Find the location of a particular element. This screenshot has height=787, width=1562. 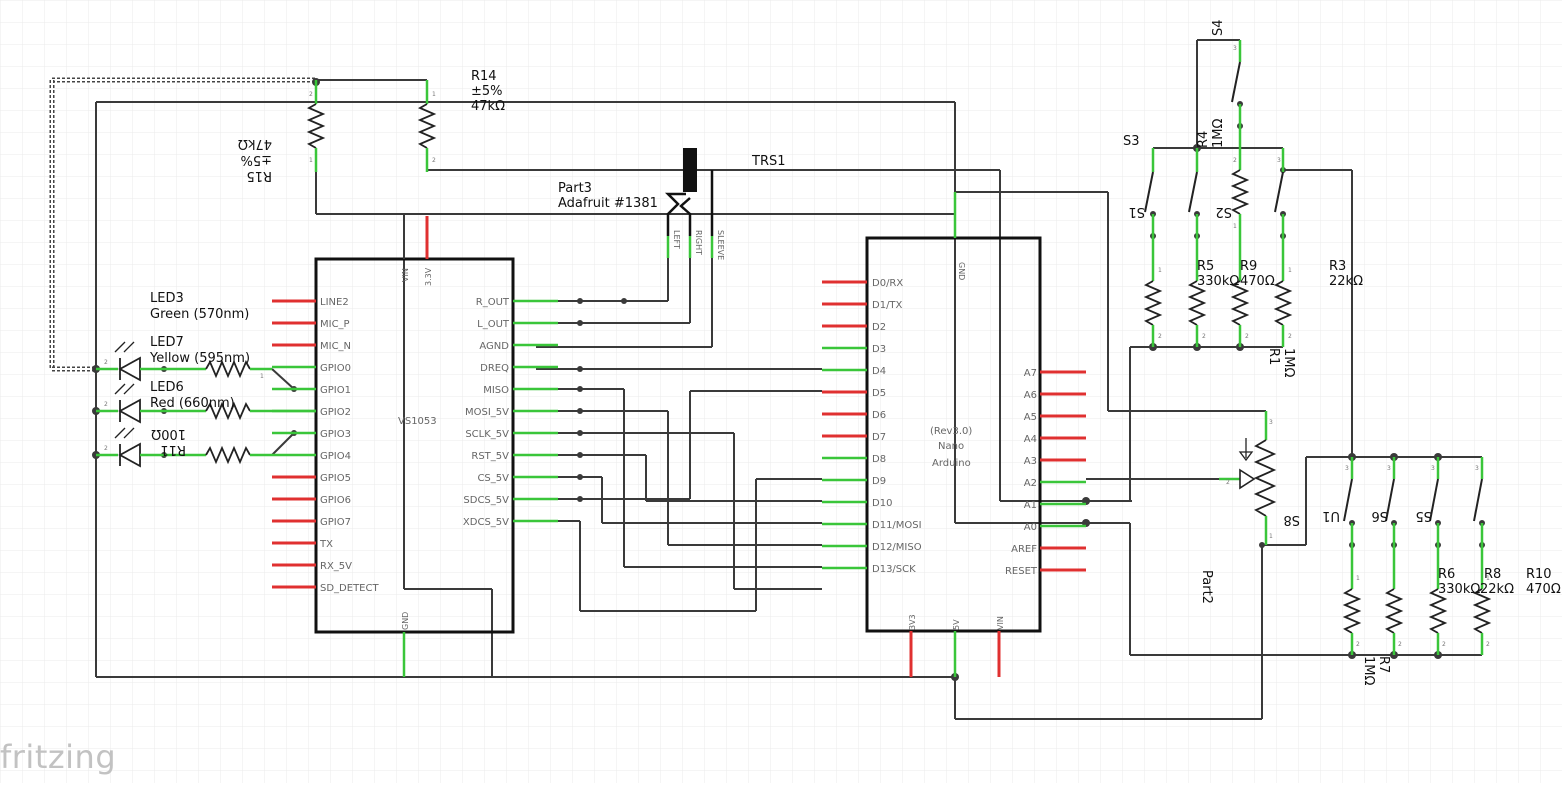

part2-label: Part2 is located at coordinates (1206, 587).